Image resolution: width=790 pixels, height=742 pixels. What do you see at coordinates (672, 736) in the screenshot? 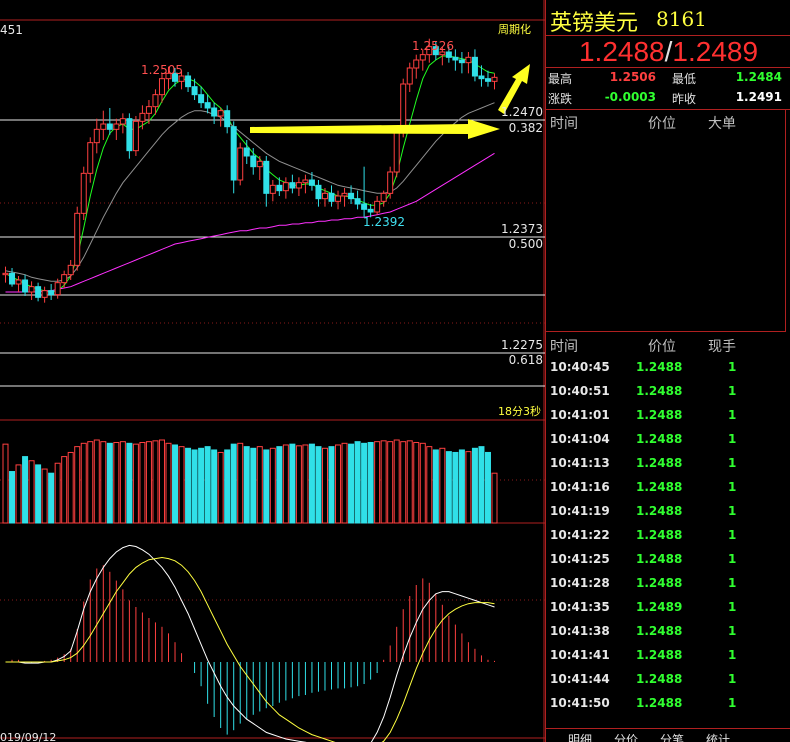
I see `tab-ticks: 分笔` at bounding box center [672, 736].